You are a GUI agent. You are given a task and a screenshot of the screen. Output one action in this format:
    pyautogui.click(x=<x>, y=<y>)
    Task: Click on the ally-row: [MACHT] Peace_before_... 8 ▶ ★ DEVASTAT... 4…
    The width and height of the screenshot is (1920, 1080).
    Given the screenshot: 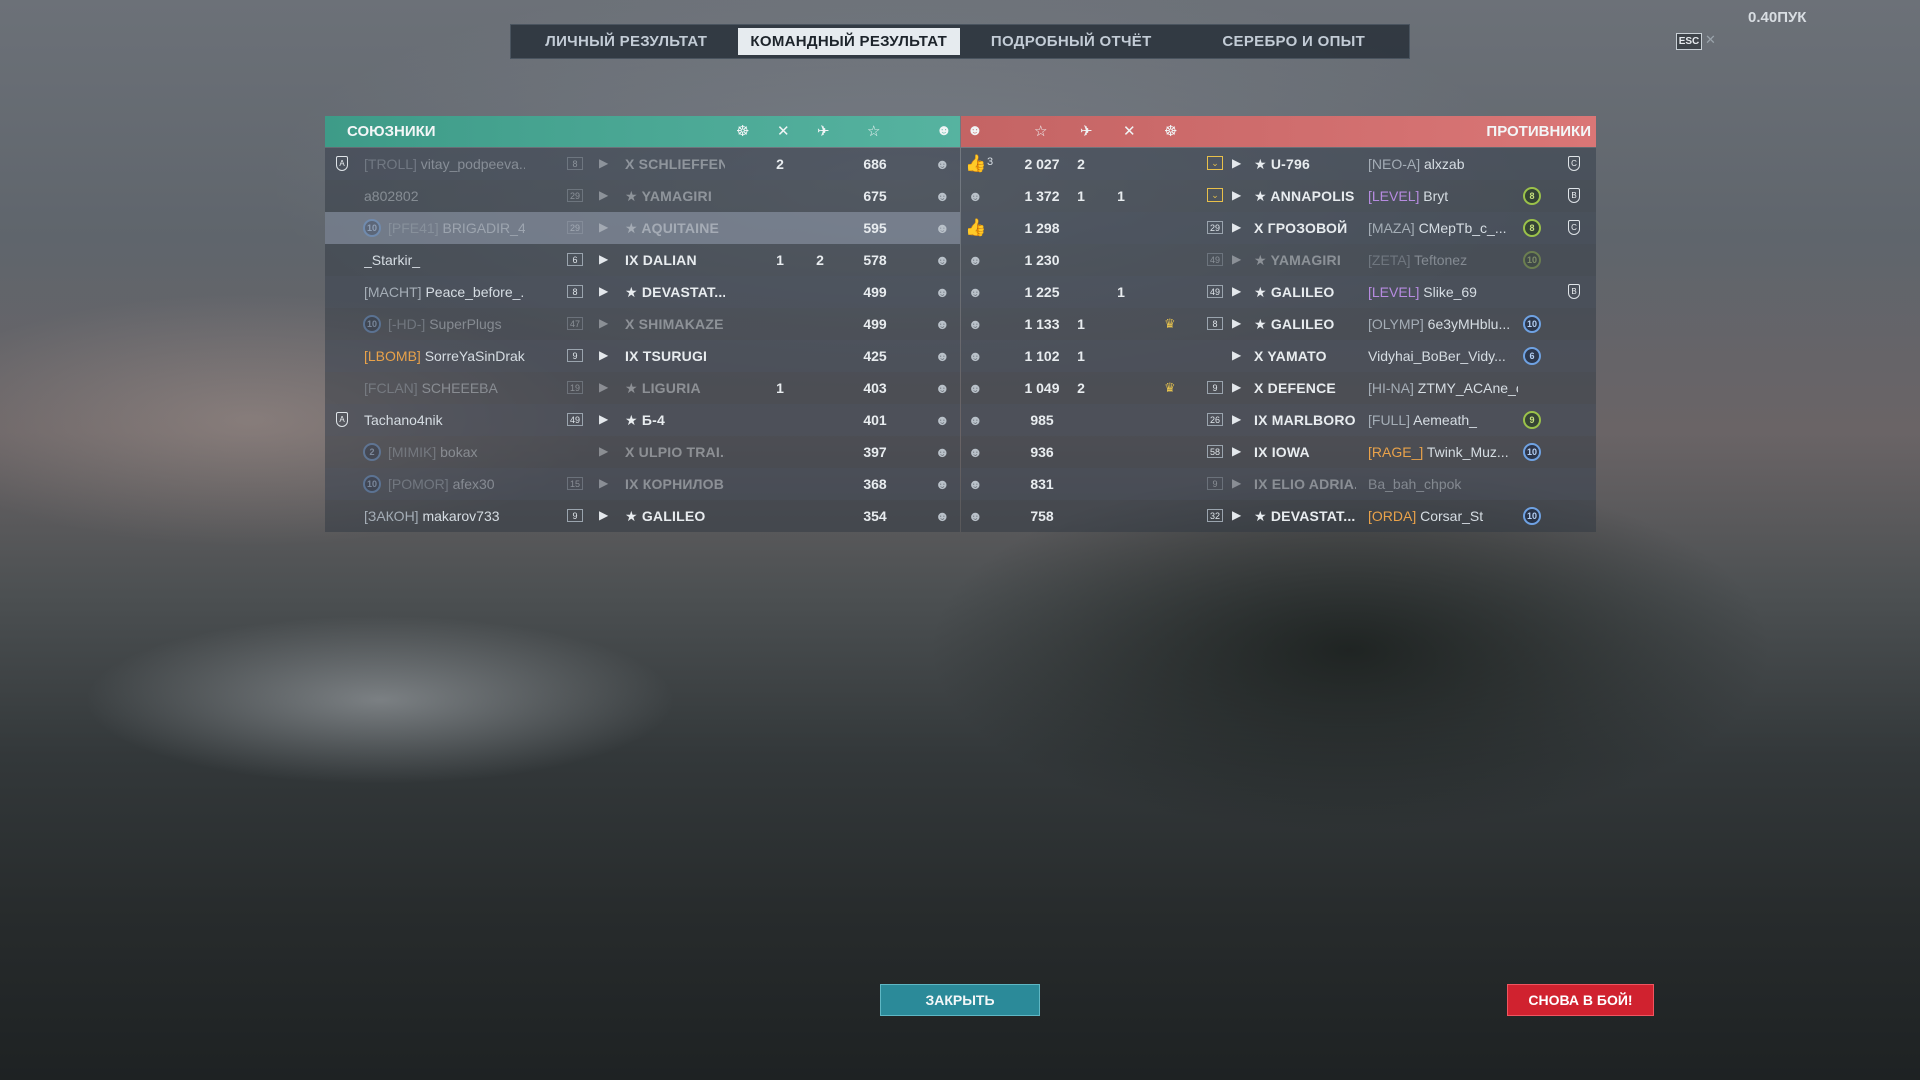 What is the action you would take?
    pyautogui.click(x=642, y=292)
    